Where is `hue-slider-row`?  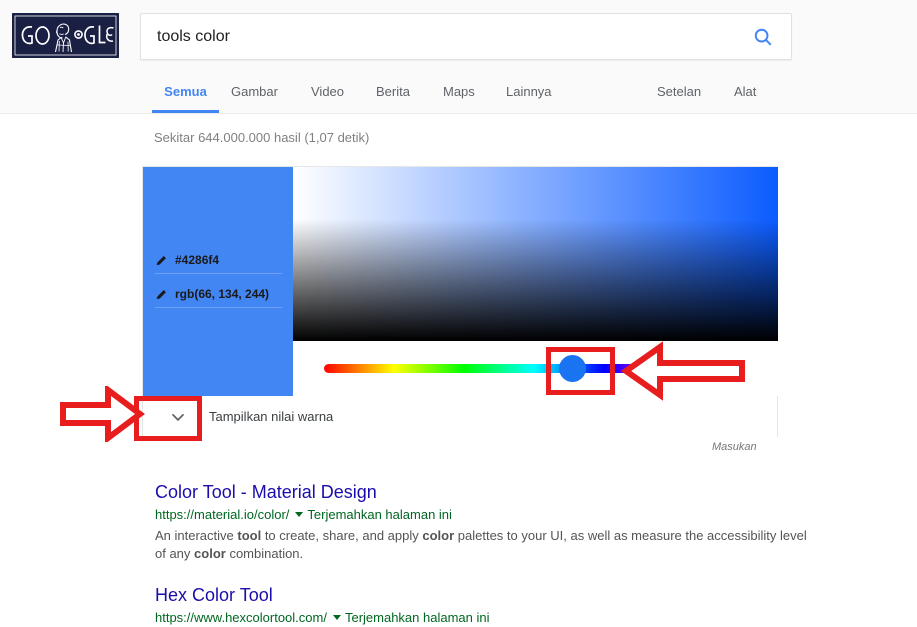 hue-slider-row is located at coordinates (535, 369).